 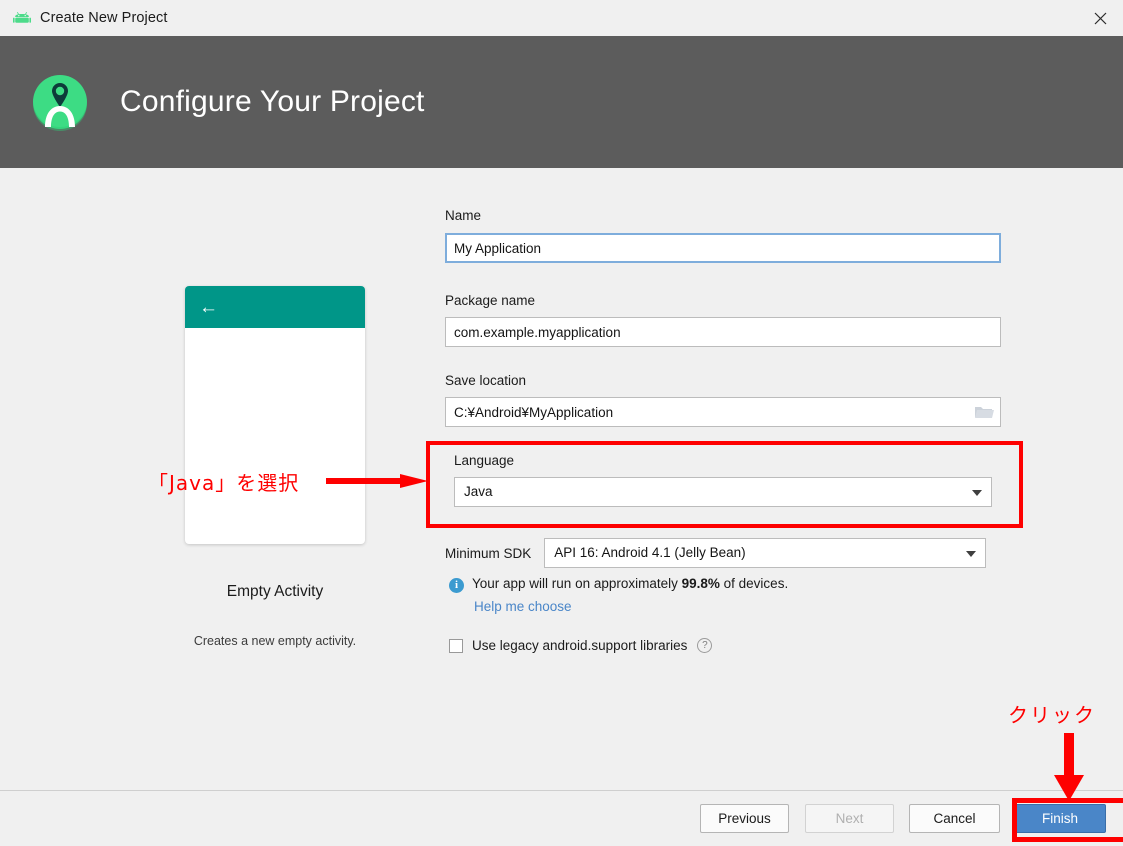 I want to click on android-studio-logo, so click(x=60, y=102).